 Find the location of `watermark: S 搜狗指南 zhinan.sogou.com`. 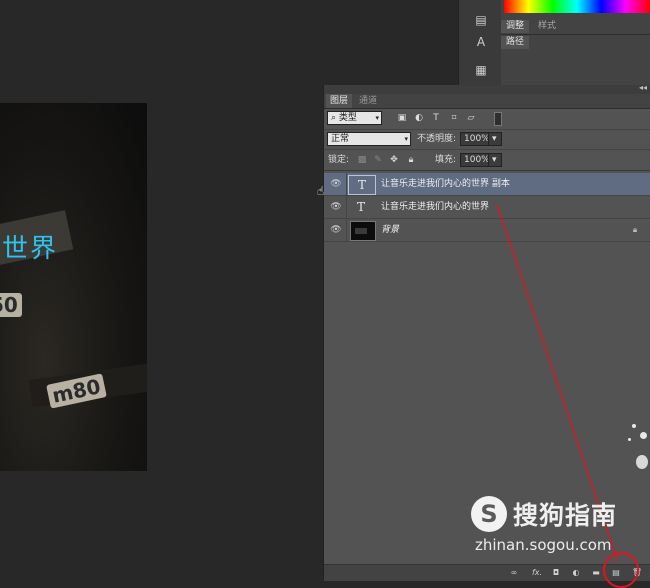

watermark: S 搜狗指南 zhinan.sogou.com is located at coordinates (556, 523).